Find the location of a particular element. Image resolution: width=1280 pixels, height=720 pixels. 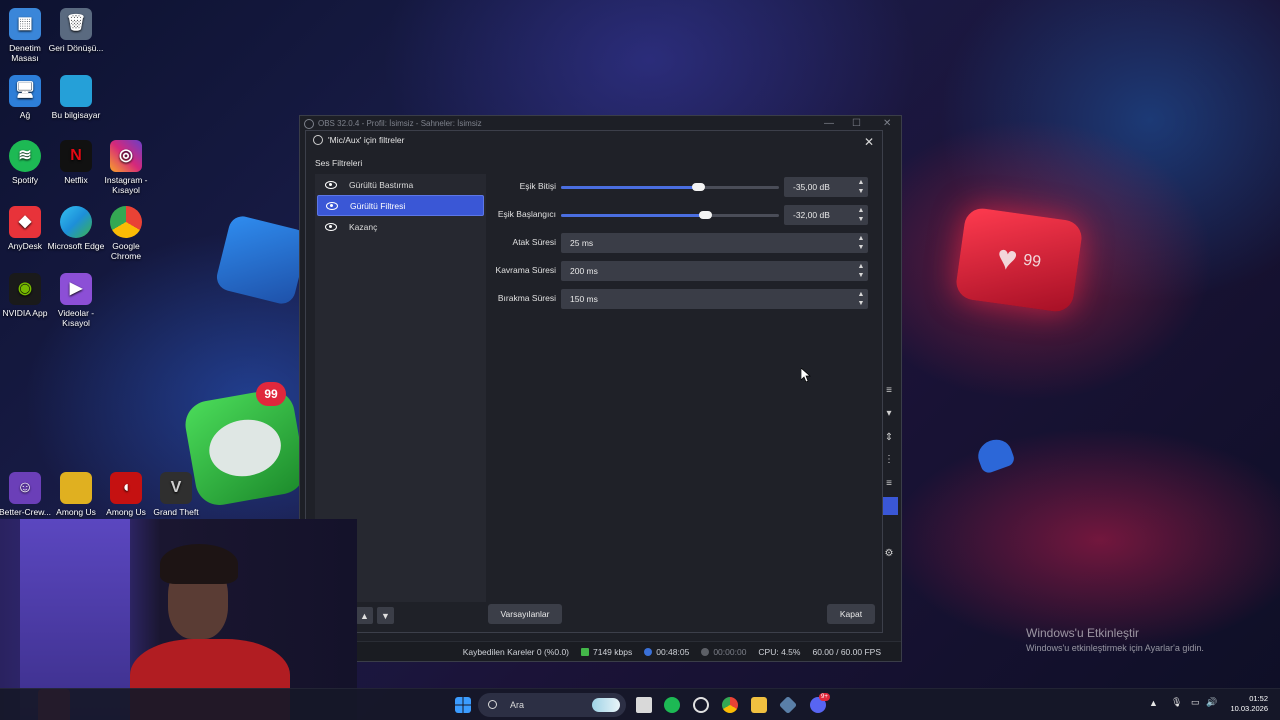

control-panel-icon: ▦ is located at coordinates (25, 24).